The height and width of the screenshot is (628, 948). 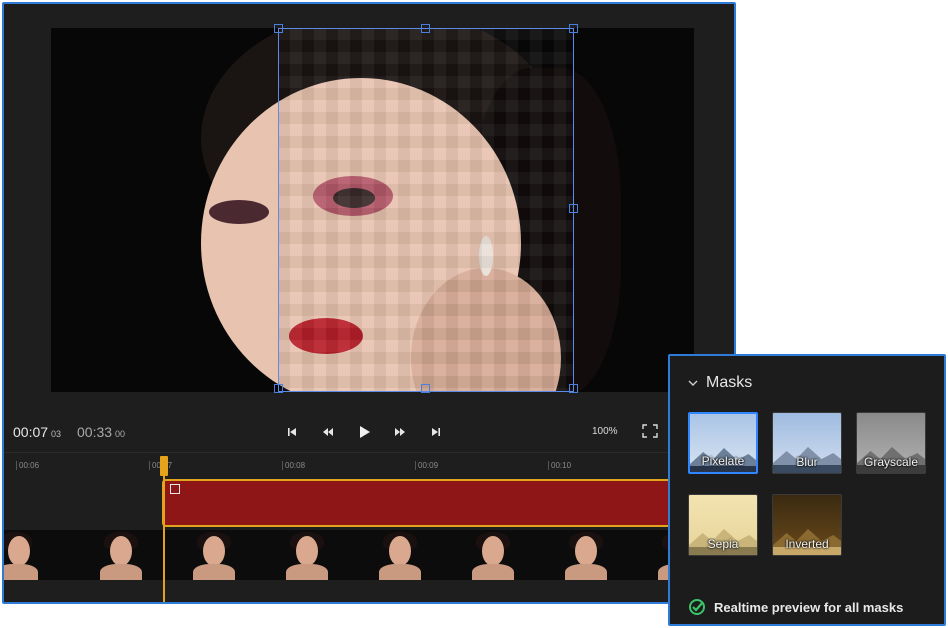 I want to click on ruler-tick: 00:06, so click(x=27, y=465).